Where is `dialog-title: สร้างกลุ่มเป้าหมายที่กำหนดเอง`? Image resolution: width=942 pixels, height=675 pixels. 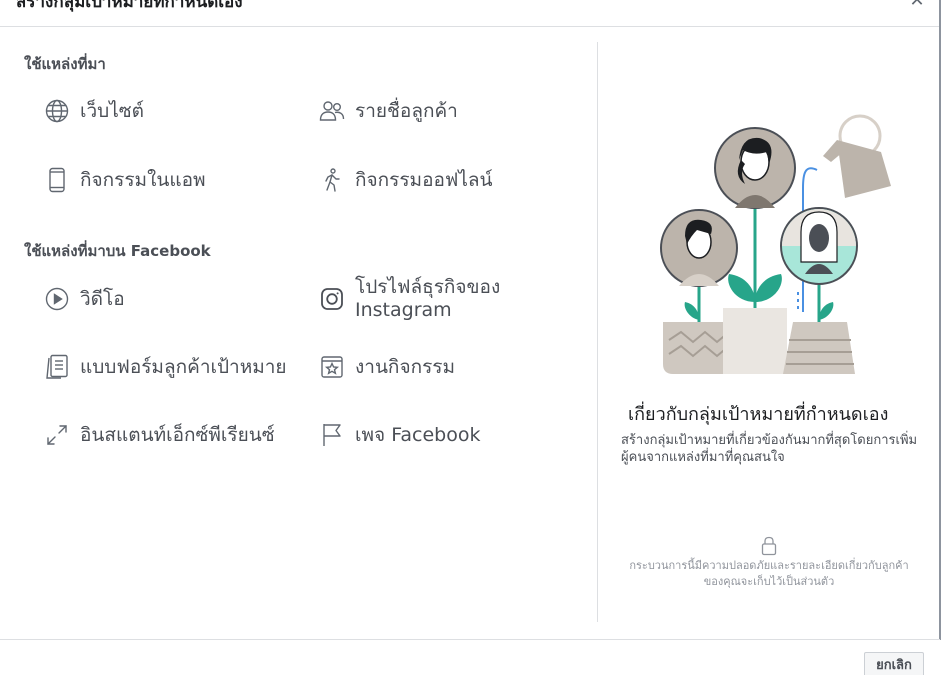
dialog-title: สร้างกลุ่มเป้าหมายที่กำหนดเอง is located at coordinates (129, 6).